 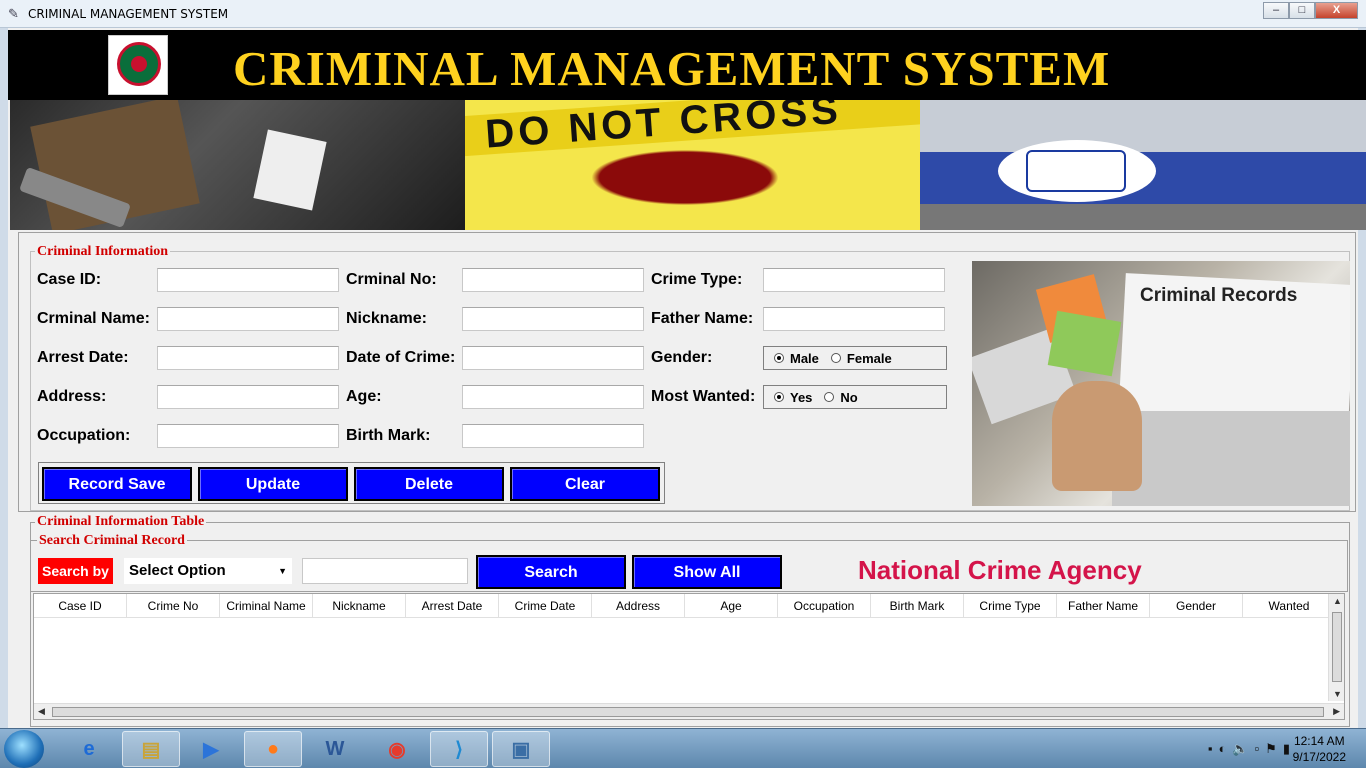 I want to click on cid-emblem-icon, so click(x=1077, y=171).